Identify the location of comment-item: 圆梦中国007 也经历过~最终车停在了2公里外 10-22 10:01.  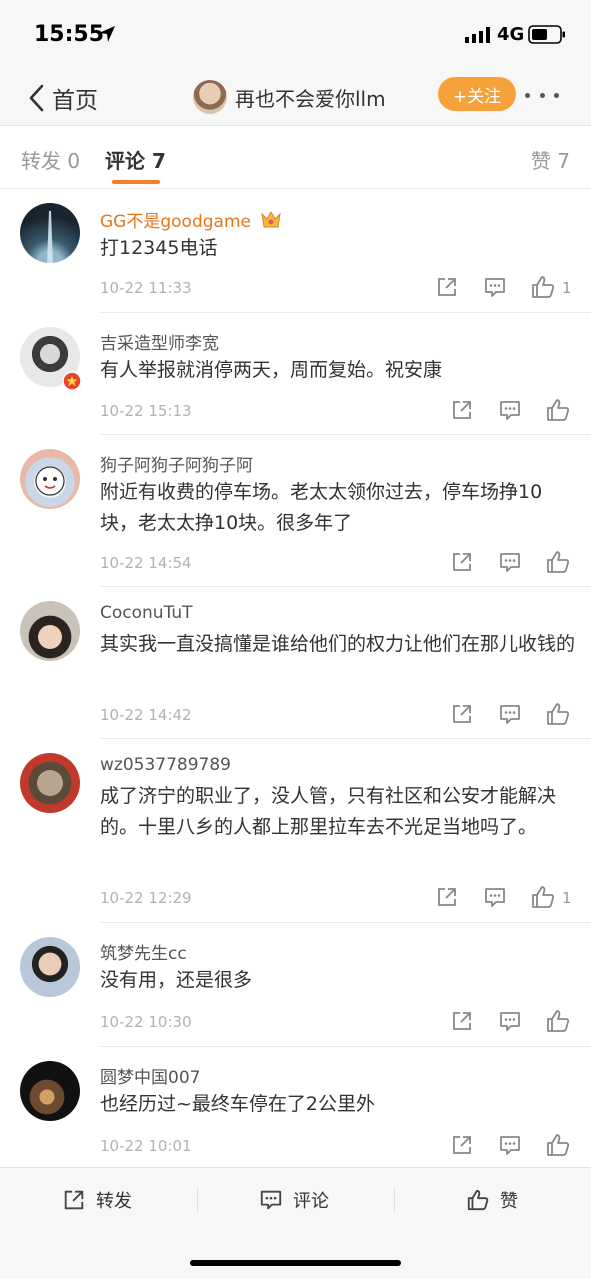
(295, 1107).